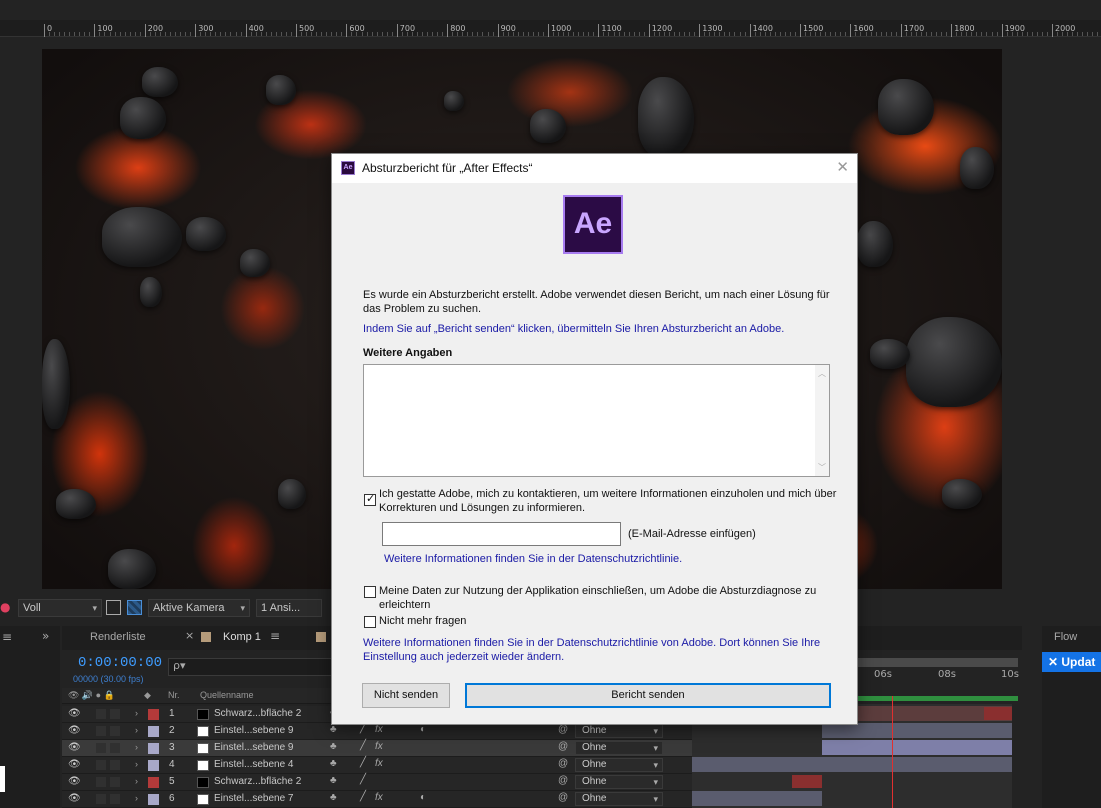  What do you see at coordinates (370, 622) in the screenshot?
I see `dont-ask-checkbox` at bounding box center [370, 622].